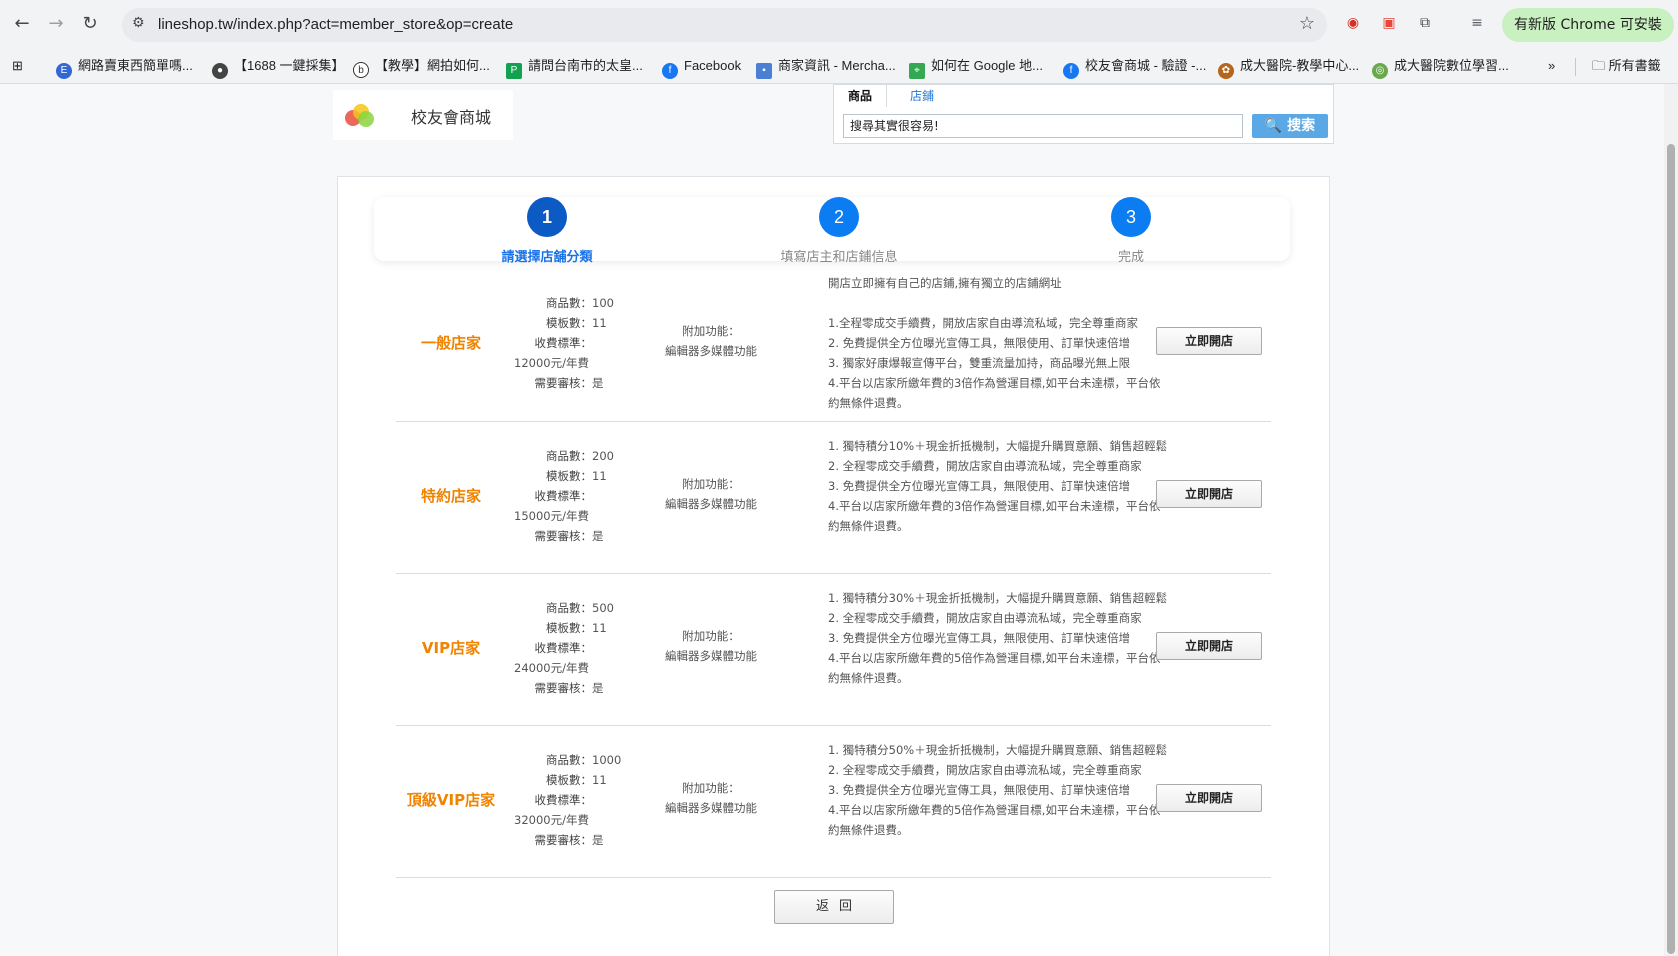 This screenshot has width=1678, height=956. What do you see at coordinates (1655, 25) in the screenshot?
I see `more-menu-icon: ⋮` at bounding box center [1655, 25].